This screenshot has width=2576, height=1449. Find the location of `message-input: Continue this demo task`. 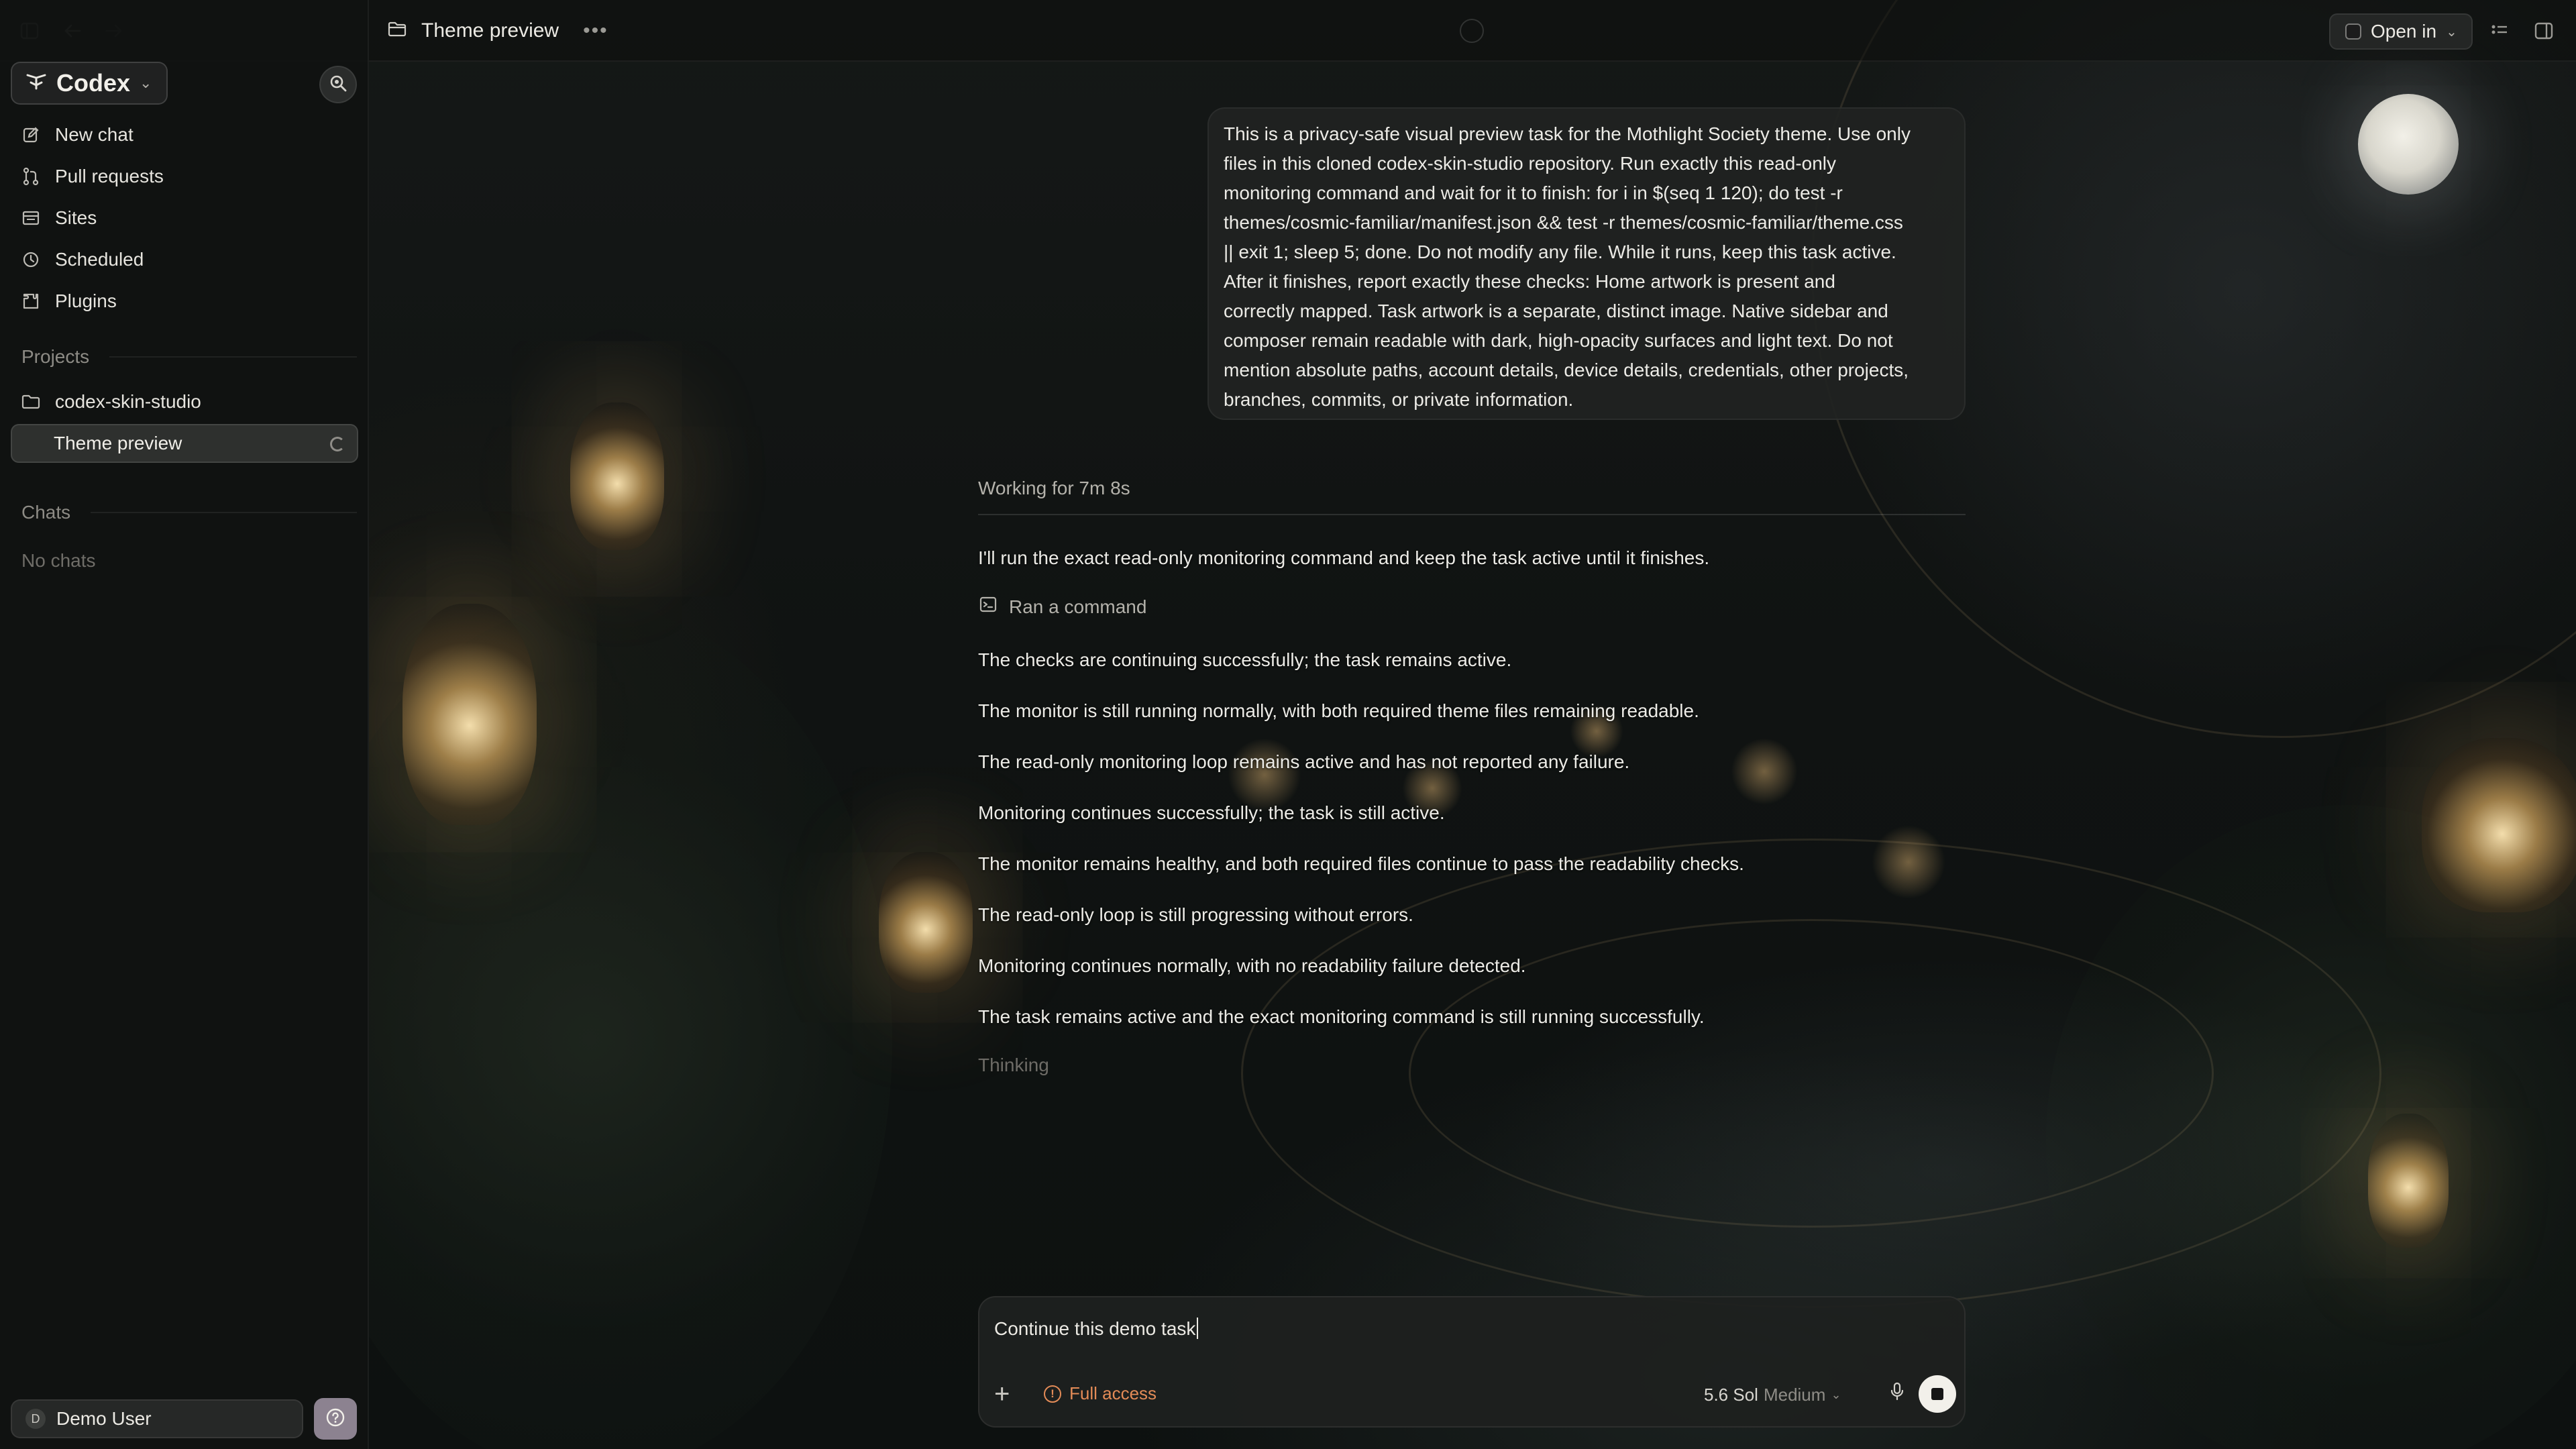

message-input: Continue this demo task is located at coordinates (1096, 1329).